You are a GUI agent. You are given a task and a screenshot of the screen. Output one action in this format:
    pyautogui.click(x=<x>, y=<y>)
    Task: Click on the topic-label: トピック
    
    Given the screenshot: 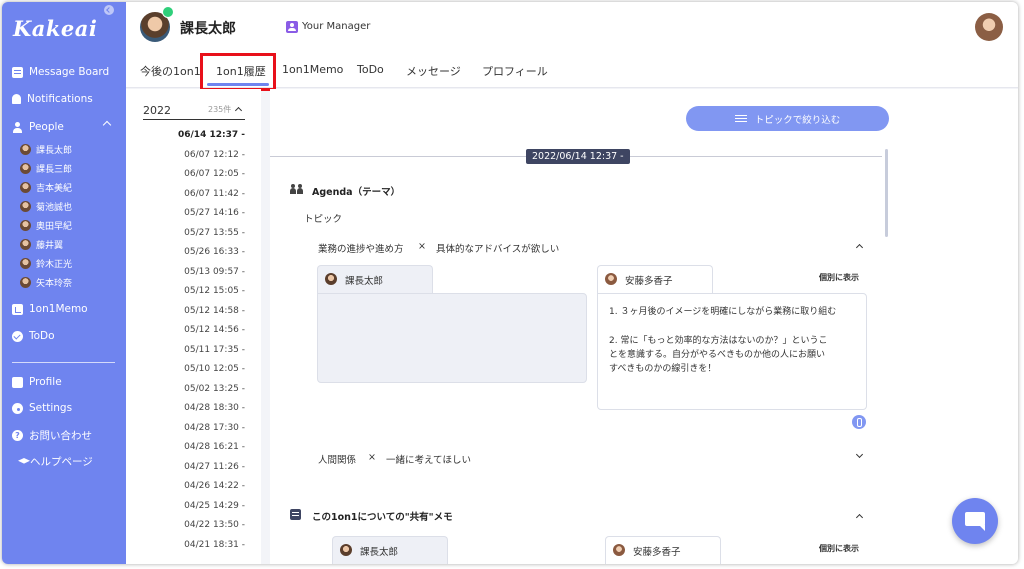 What is the action you would take?
    pyautogui.click(x=323, y=219)
    